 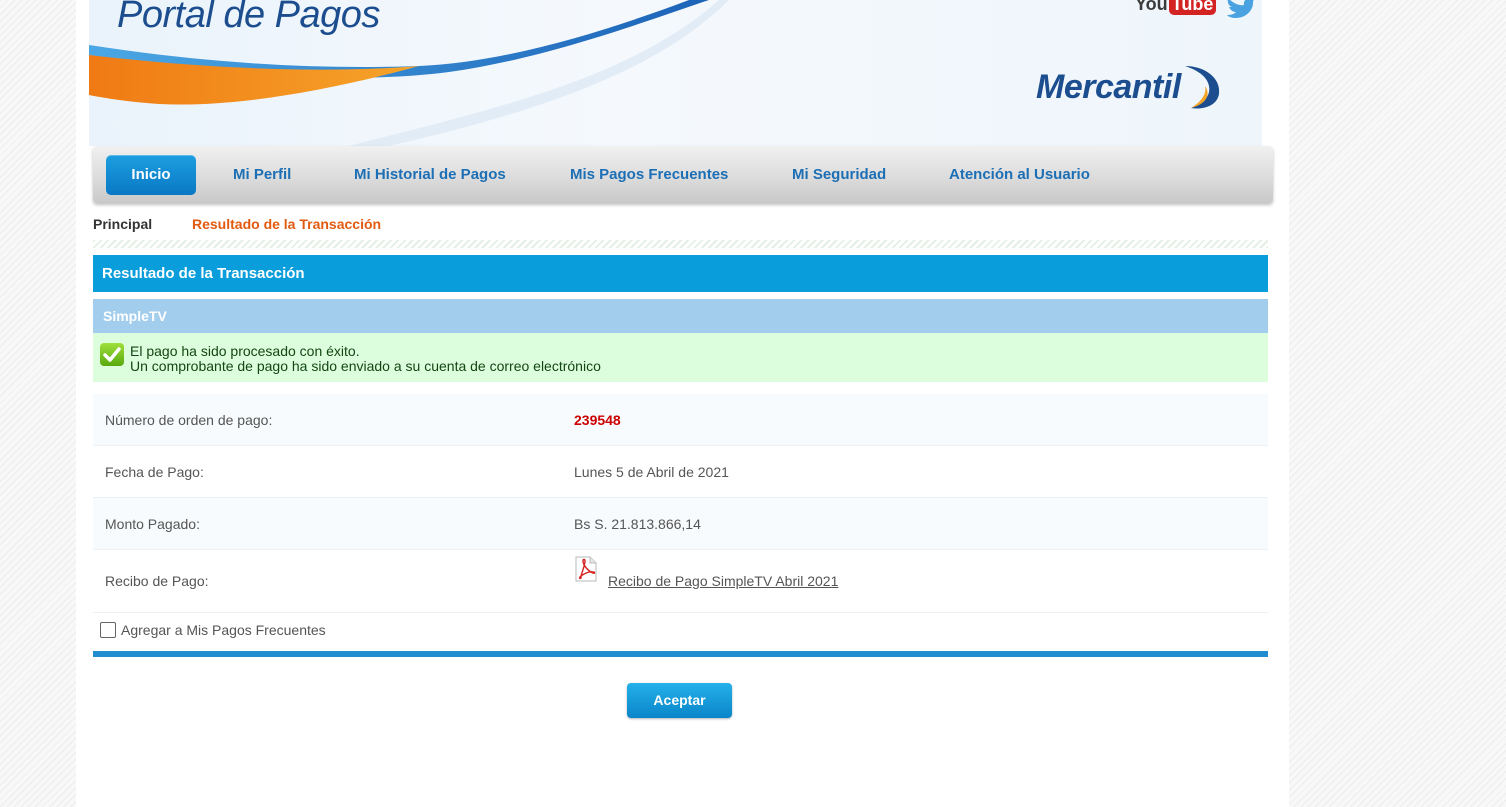 What do you see at coordinates (287, 224) in the screenshot?
I see `breadcrumb-current: Resultado de la Transacción` at bounding box center [287, 224].